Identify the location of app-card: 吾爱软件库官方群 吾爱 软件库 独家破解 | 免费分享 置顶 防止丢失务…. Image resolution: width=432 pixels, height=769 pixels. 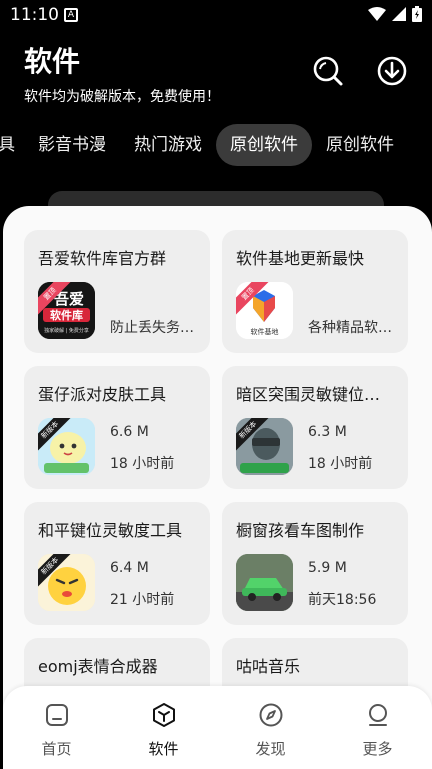
(117, 291).